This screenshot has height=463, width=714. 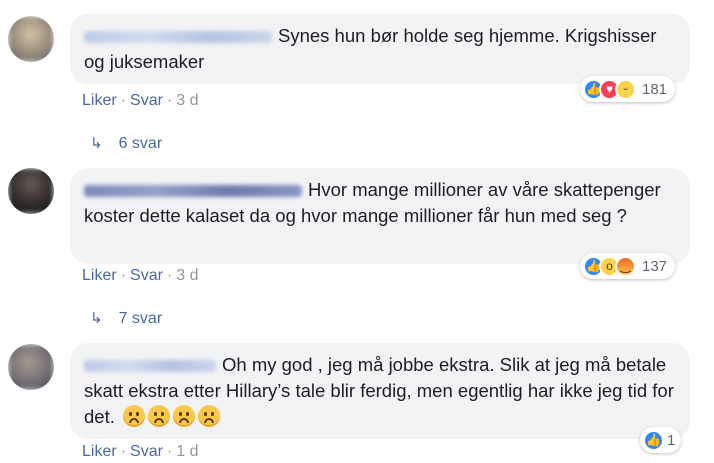 I want to click on reaction-count: 137, so click(x=655, y=266).